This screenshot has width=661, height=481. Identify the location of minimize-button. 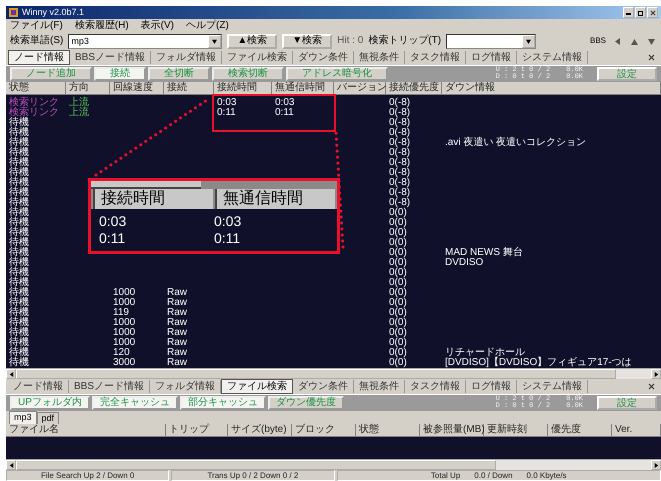
(628, 12).